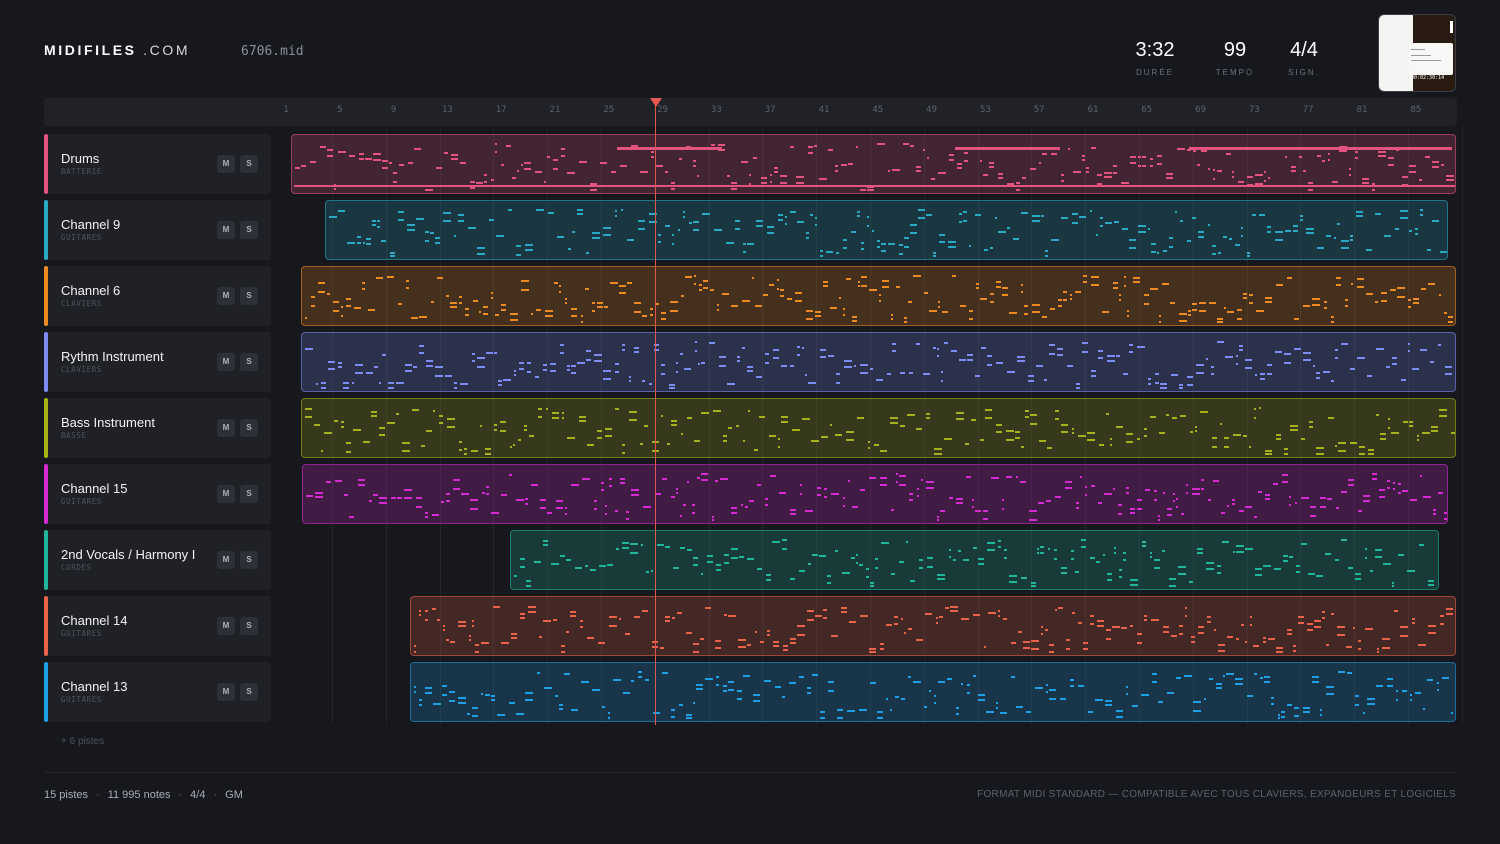 The image size is (1500, 844). Describe the element at coordinates (157, 626) in the screenshot. I see `track-header: Channel 14 GUITARES M S` at that location.